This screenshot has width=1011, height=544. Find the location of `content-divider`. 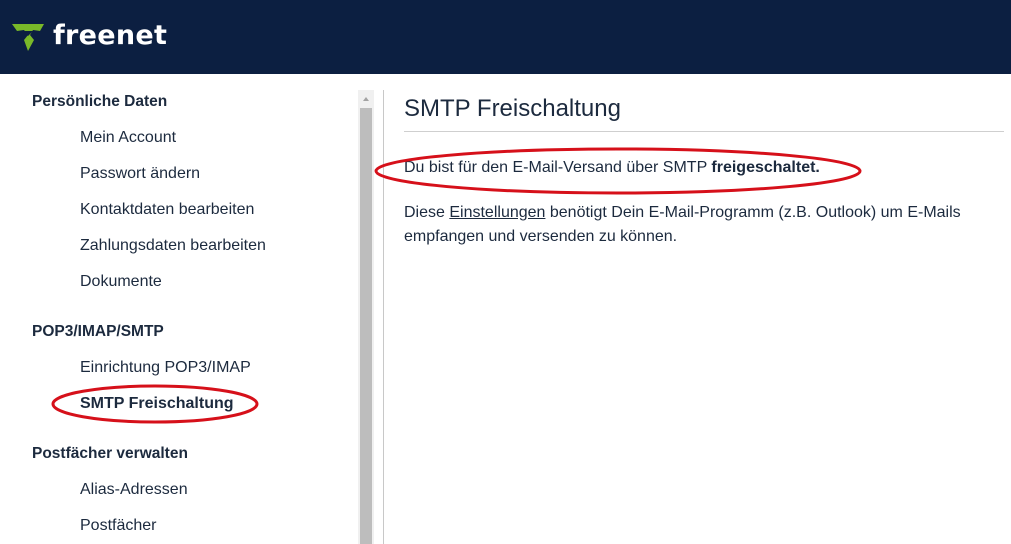

content-divider is located at coordinates (383, 317).